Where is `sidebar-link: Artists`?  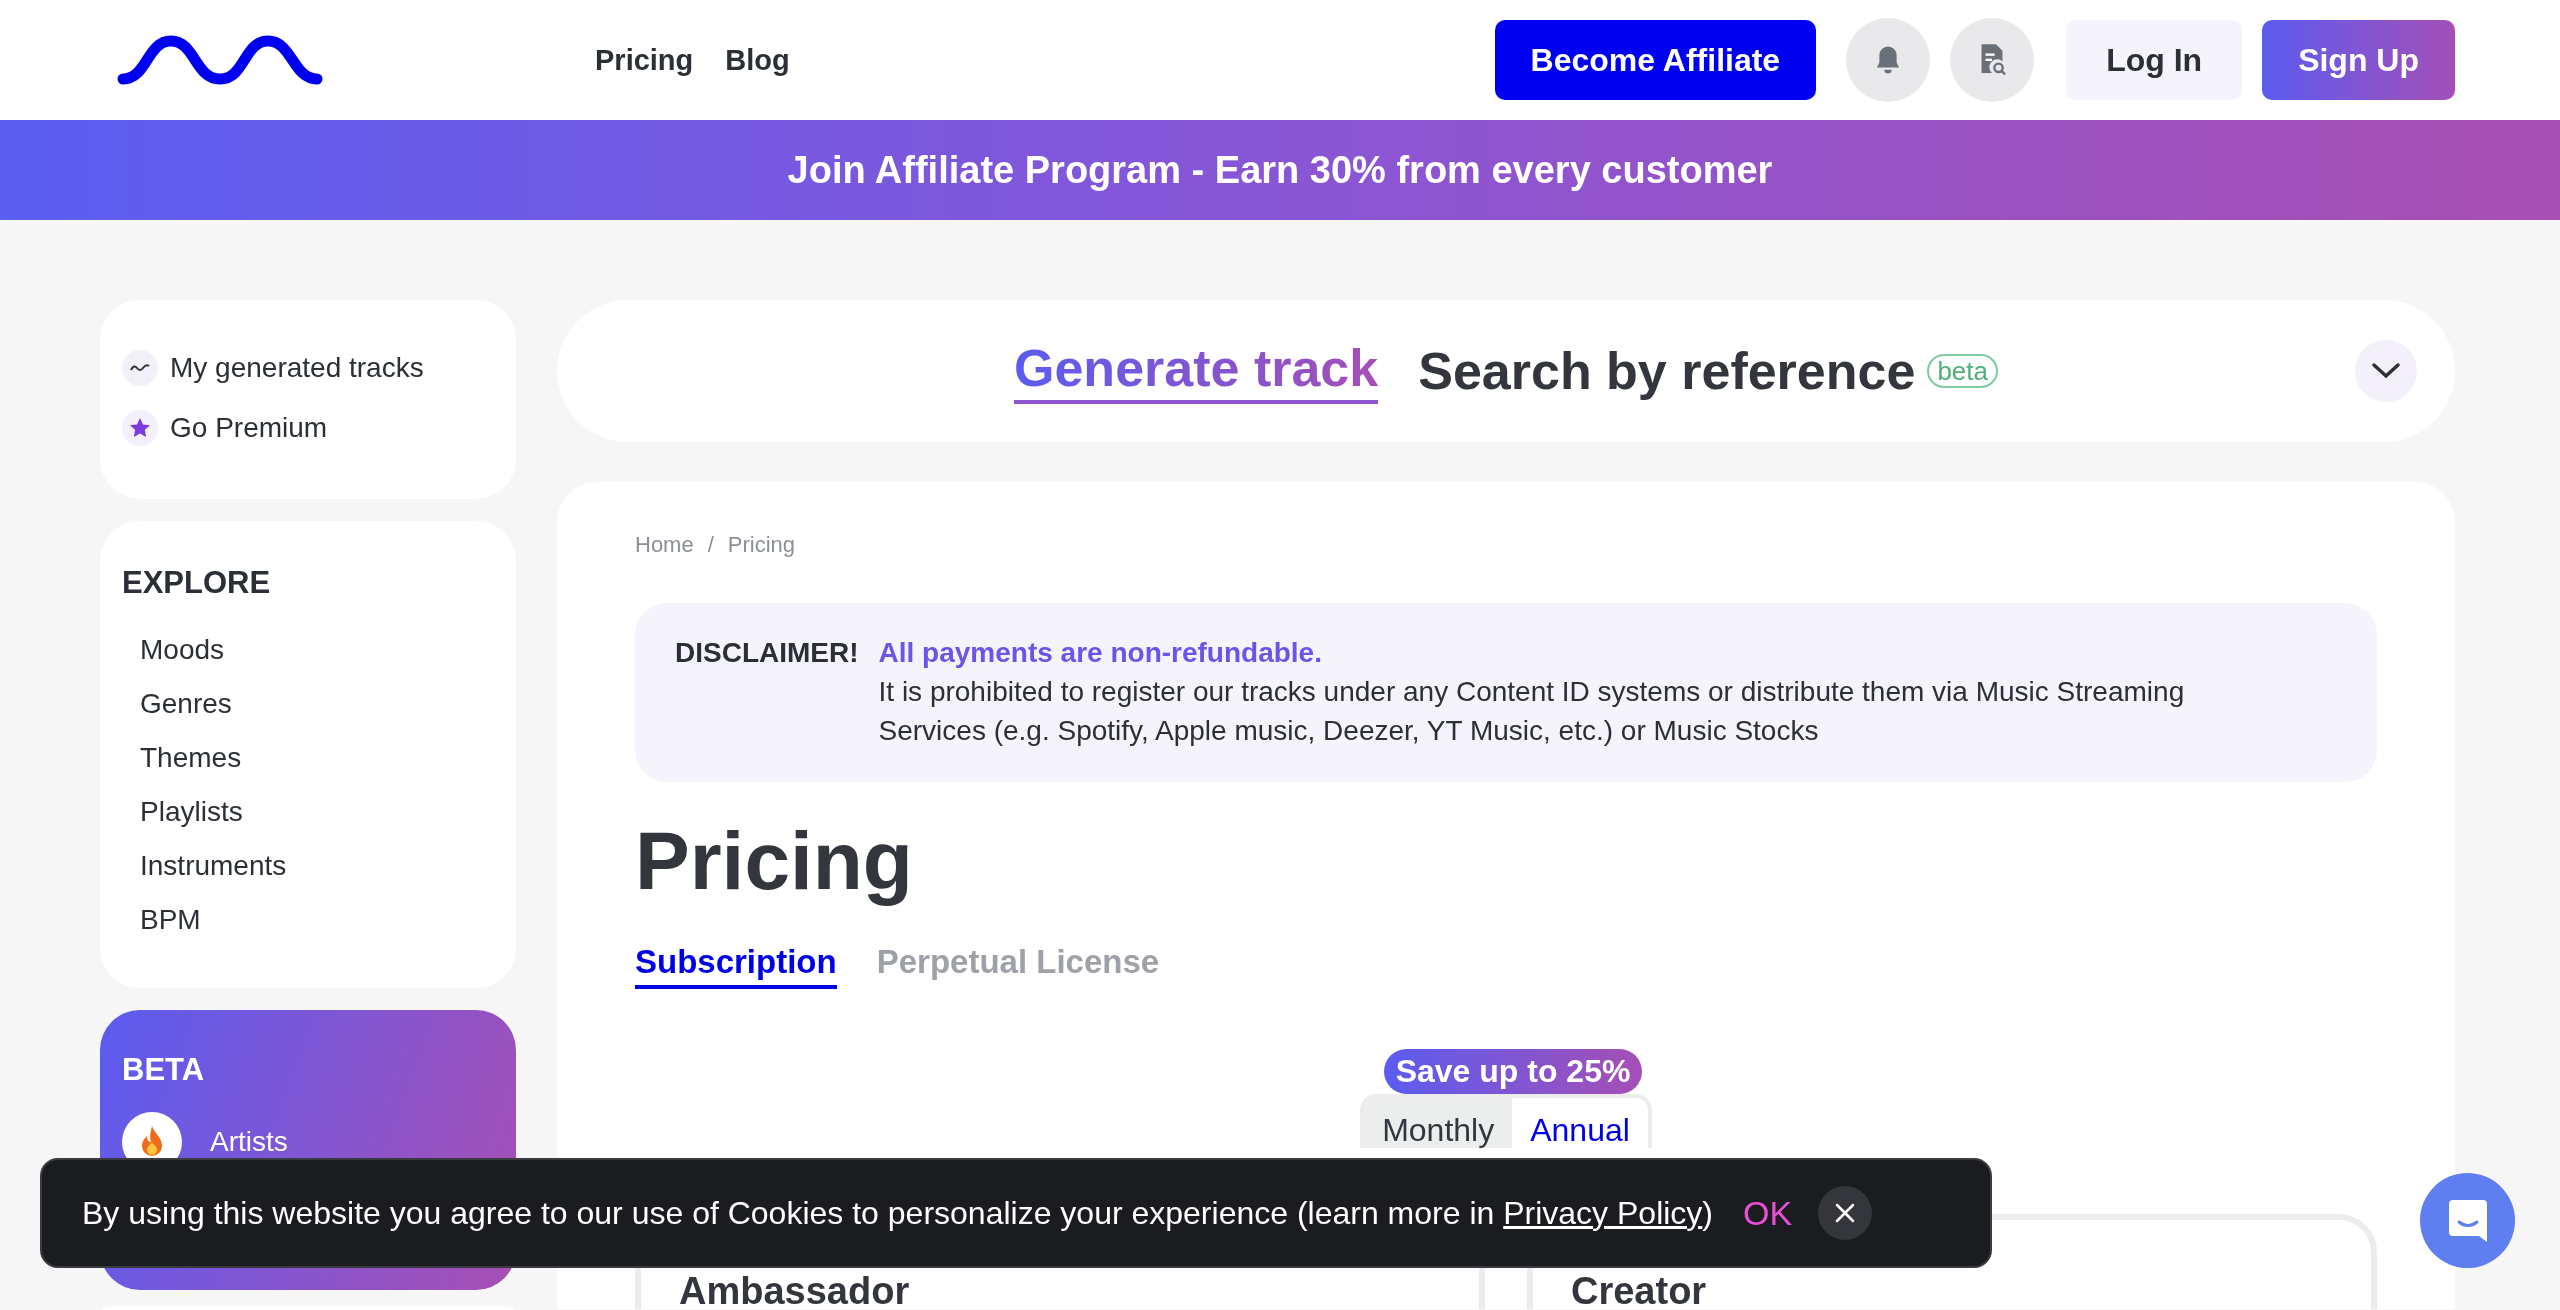
sidebar-link: Artists is located at coordinates (249, 1142).